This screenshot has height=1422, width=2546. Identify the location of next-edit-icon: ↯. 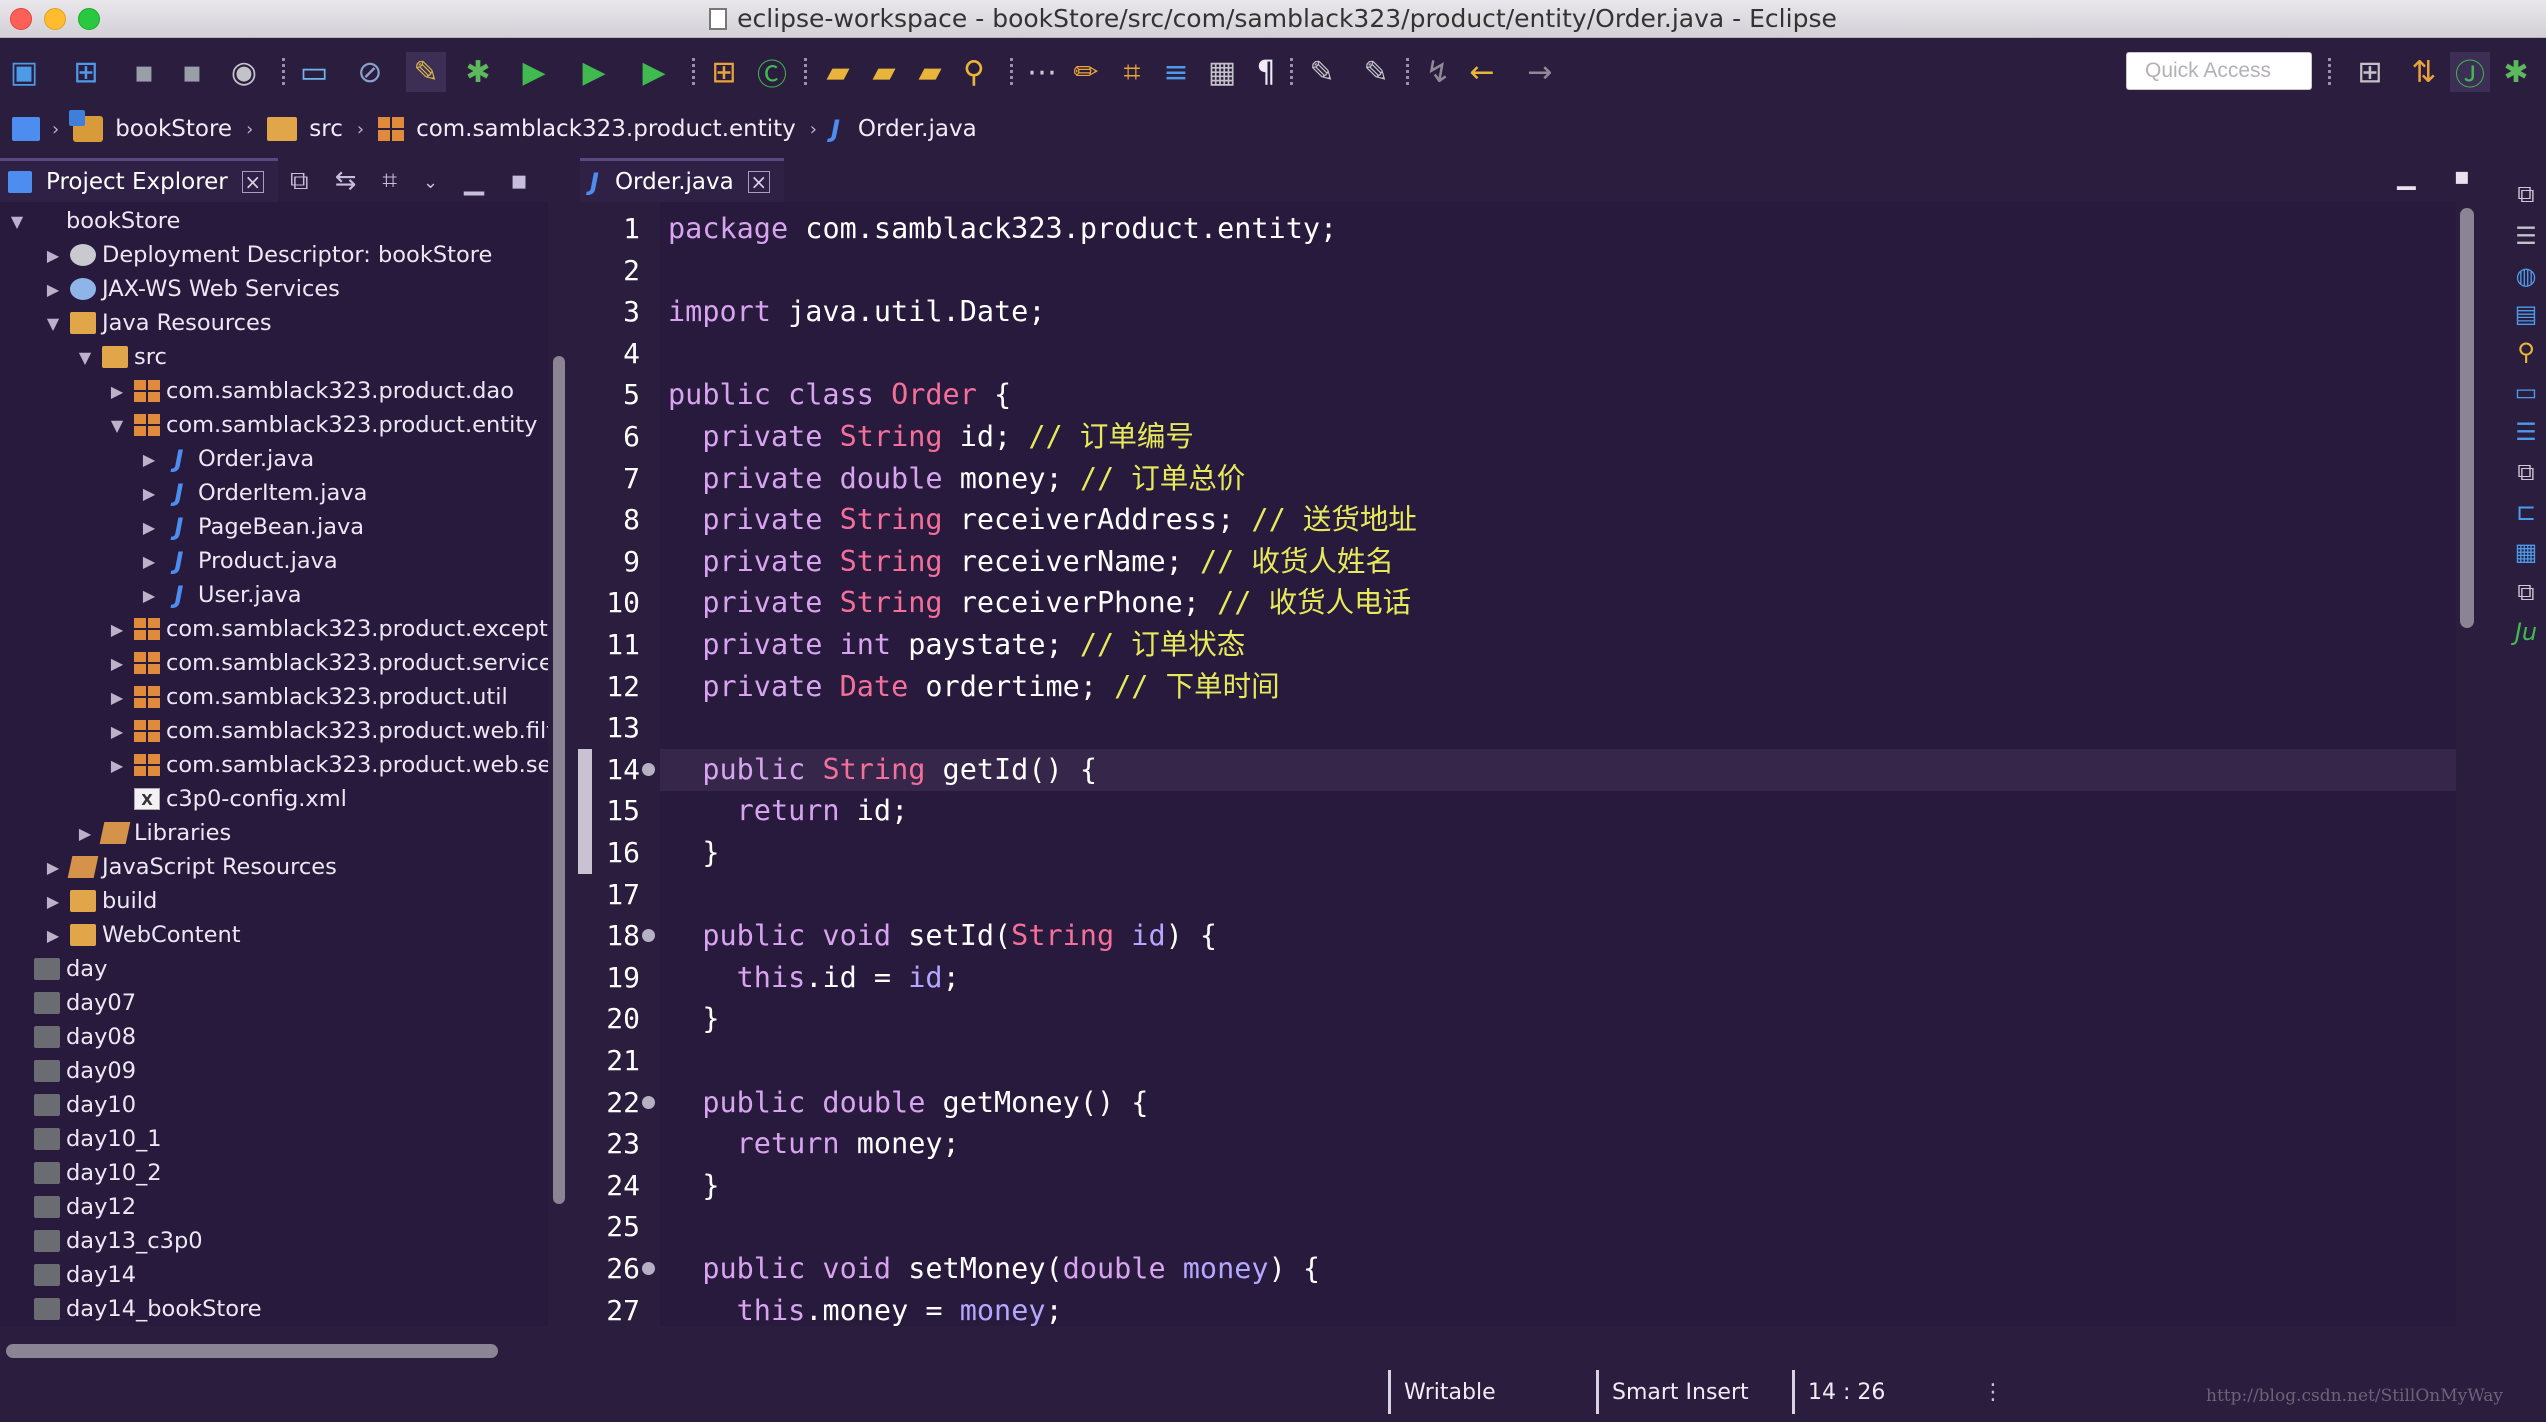
(1438, 72).